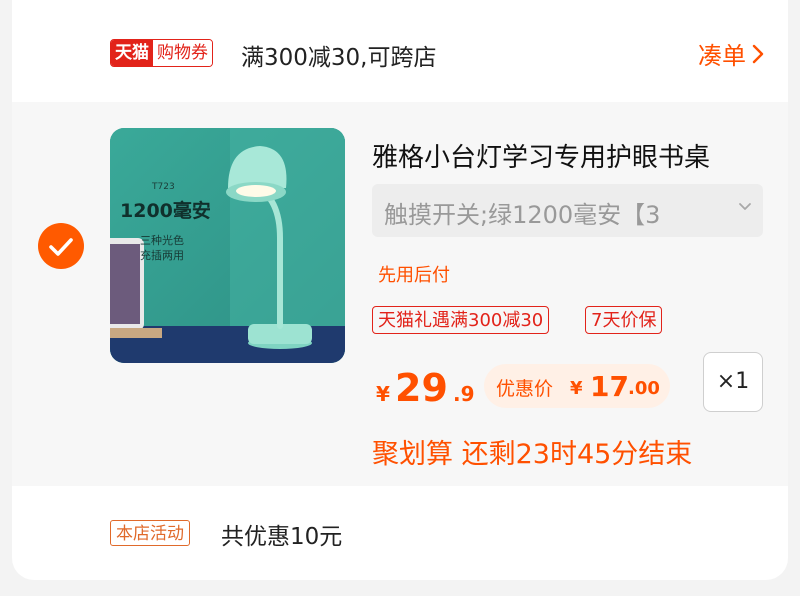 The height and width of the screenshot is (596, 800). What do you see at coordinates (572, 155) in the screenshot?
I see `product-title: 雅格小台灯学习专用护眼书桌` at bounding box center [572, 155].